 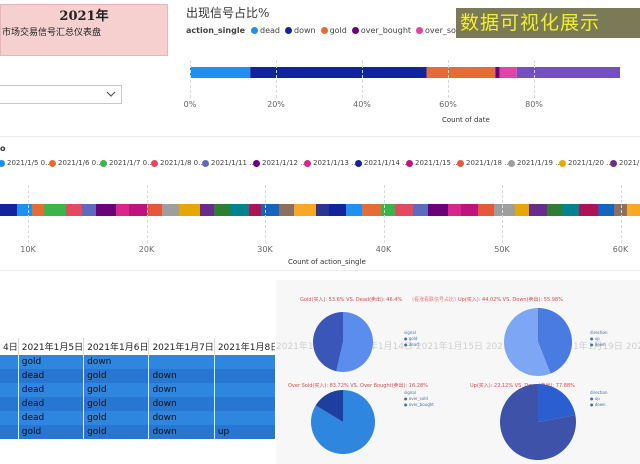 What do you see at coordinates (265, 30) in the screenshot?
I see `chart1-legend-item: dead` at bounding box center [265, 30].